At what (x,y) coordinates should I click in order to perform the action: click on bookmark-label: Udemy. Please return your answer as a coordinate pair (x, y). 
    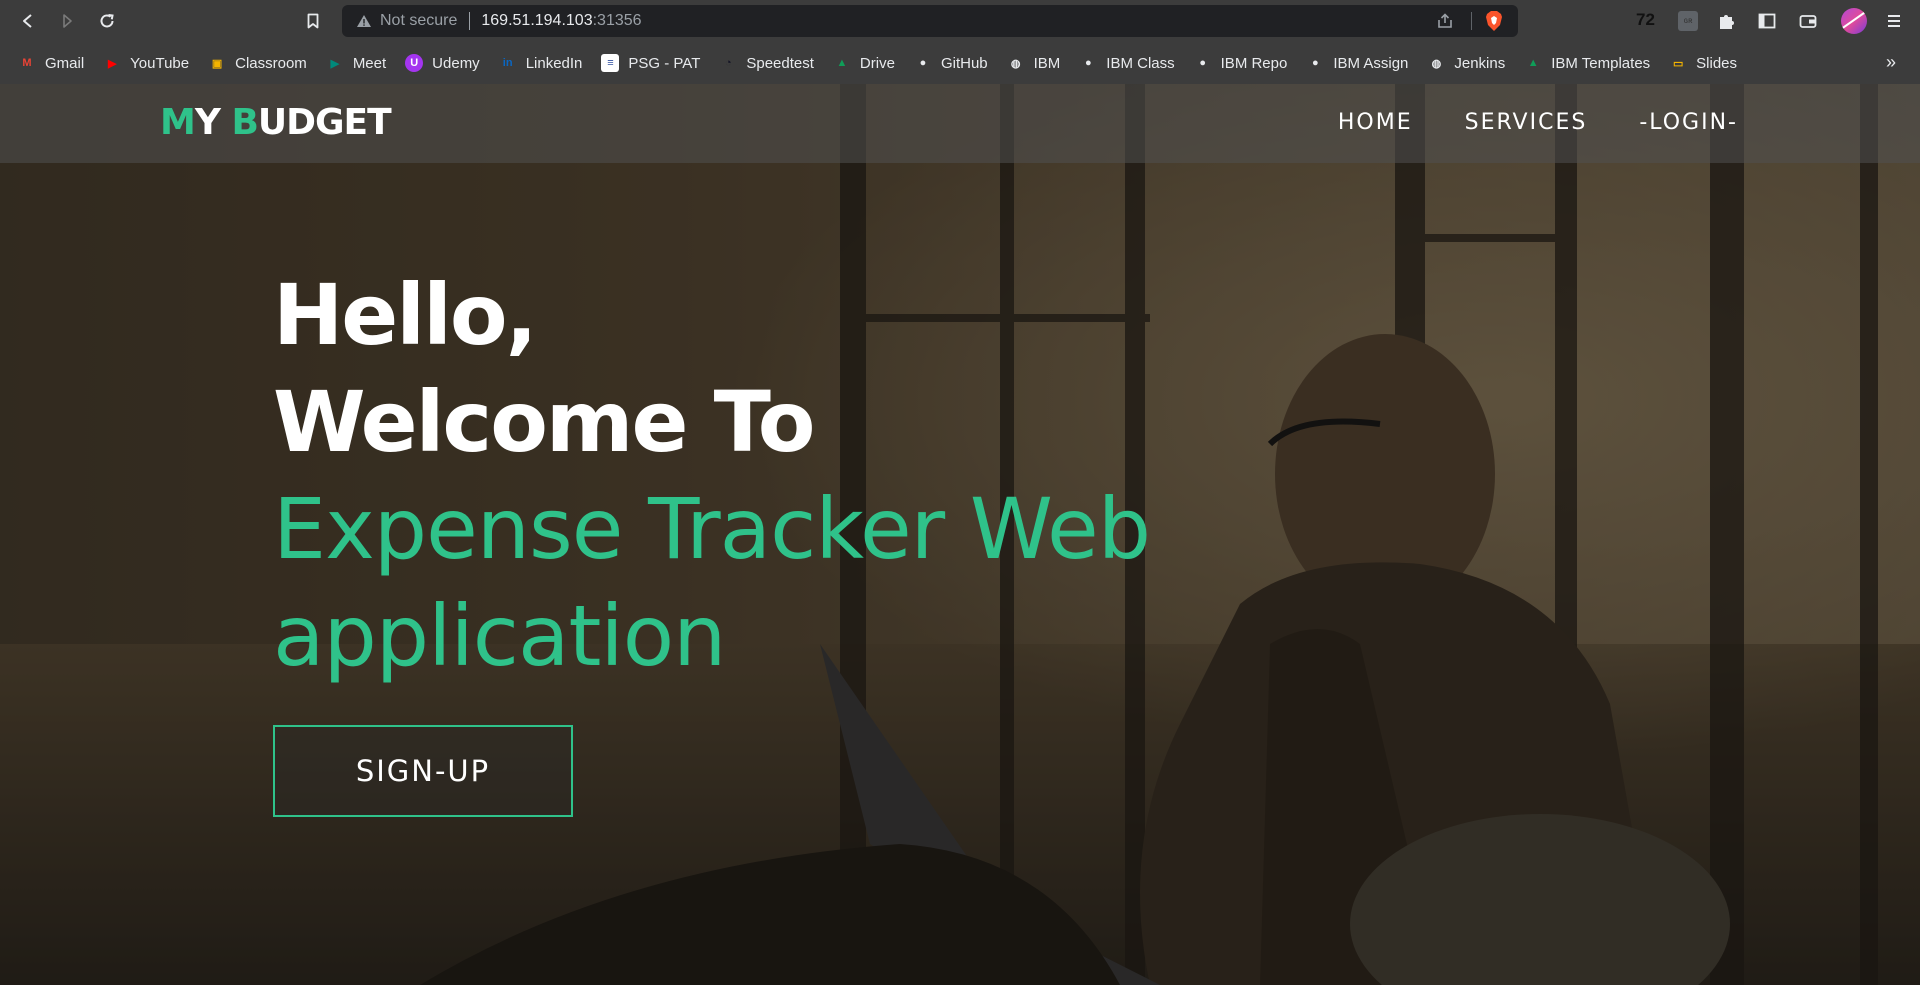
    Looking at the image, I should click on (456, 63).